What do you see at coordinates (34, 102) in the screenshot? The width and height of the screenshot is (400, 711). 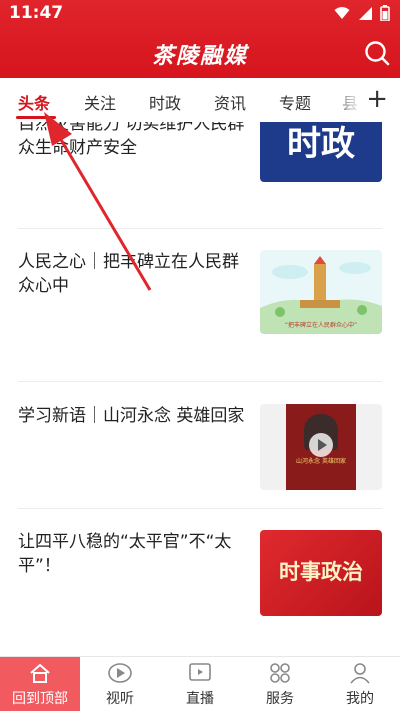 I see `tab-headlines: 头条` at bounding box center [34, 102].